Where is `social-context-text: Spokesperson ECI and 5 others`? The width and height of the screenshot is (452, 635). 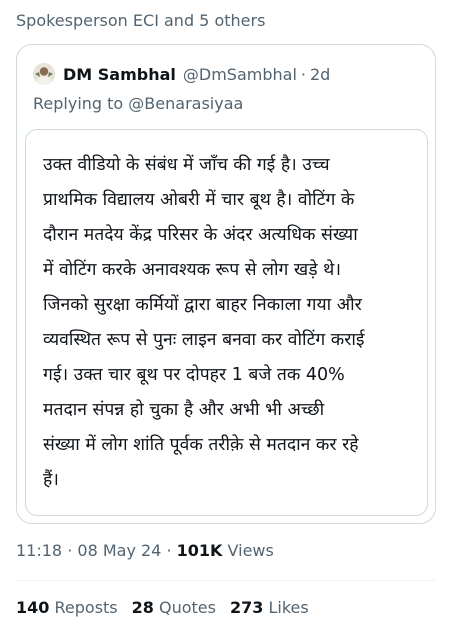
social-context-text: Spokesperson ECI and 5 others is located at coordinates (140, 20).